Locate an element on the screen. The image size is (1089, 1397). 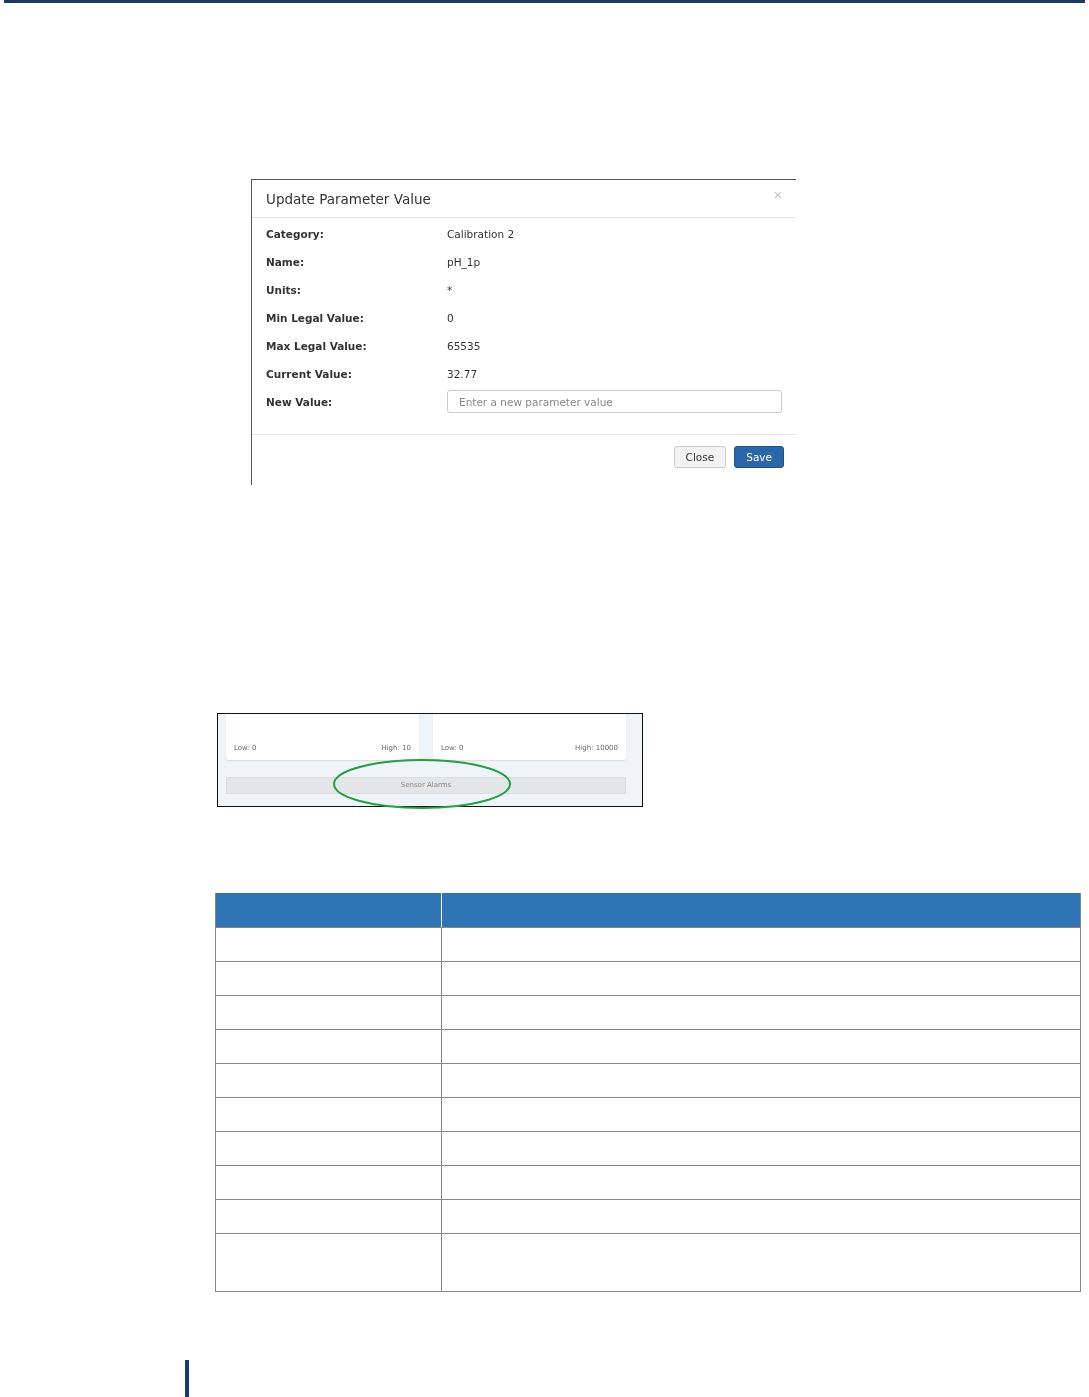
field-value: 0 is located at coordinates (450, 318).